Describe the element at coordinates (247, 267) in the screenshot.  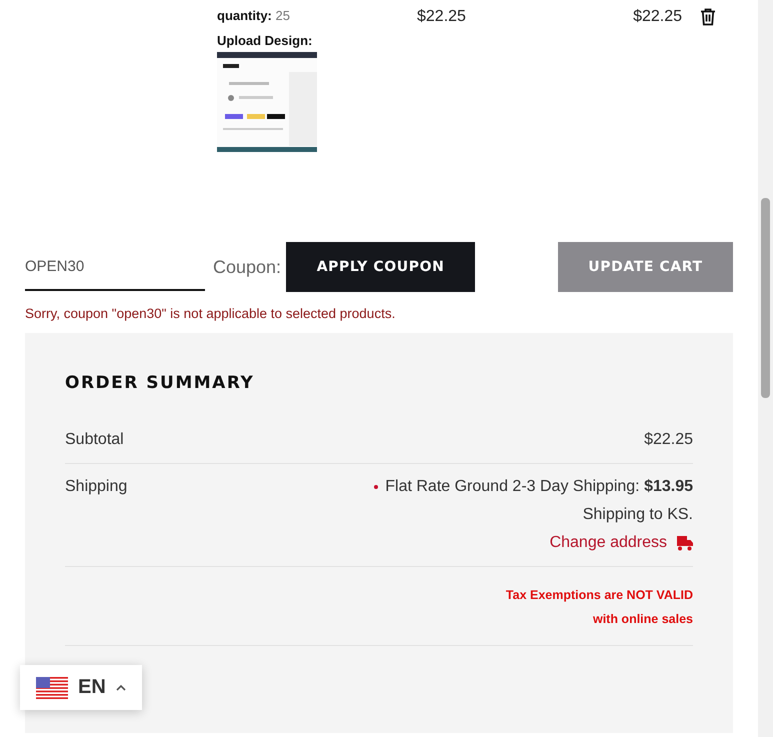
I see `coupon-label: Coupon:` at that location.